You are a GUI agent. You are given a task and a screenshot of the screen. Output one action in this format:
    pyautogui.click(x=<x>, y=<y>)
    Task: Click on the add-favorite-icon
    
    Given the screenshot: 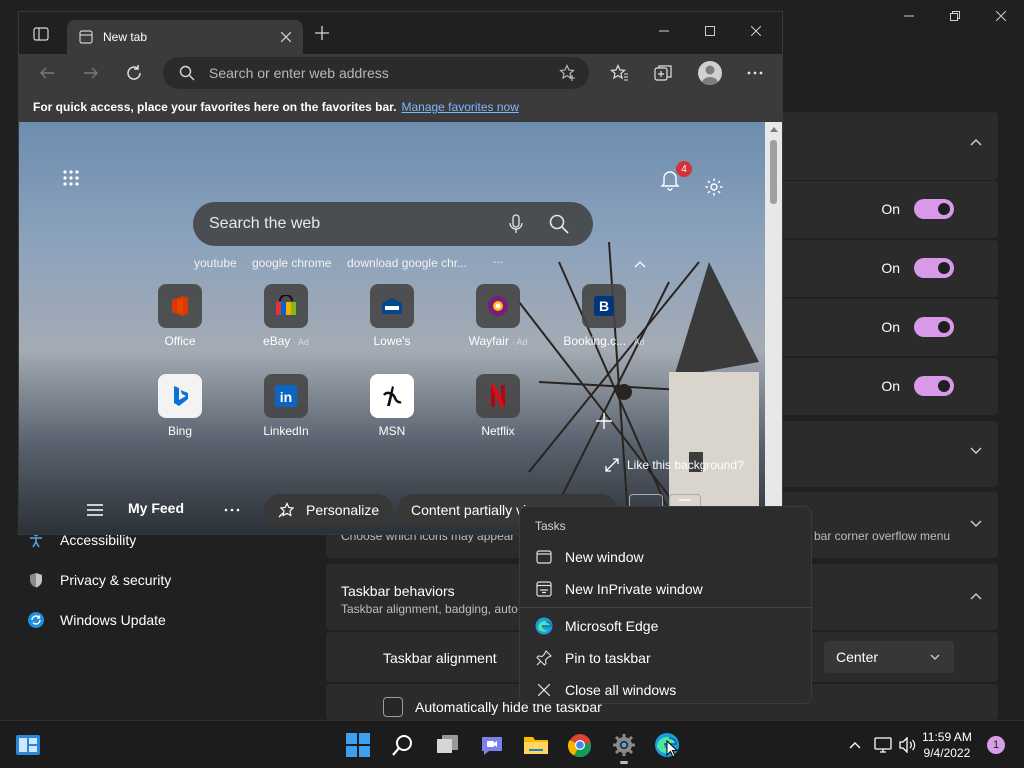 What is the action you would take?
    pyautogui.click(x=568, y=73)
    